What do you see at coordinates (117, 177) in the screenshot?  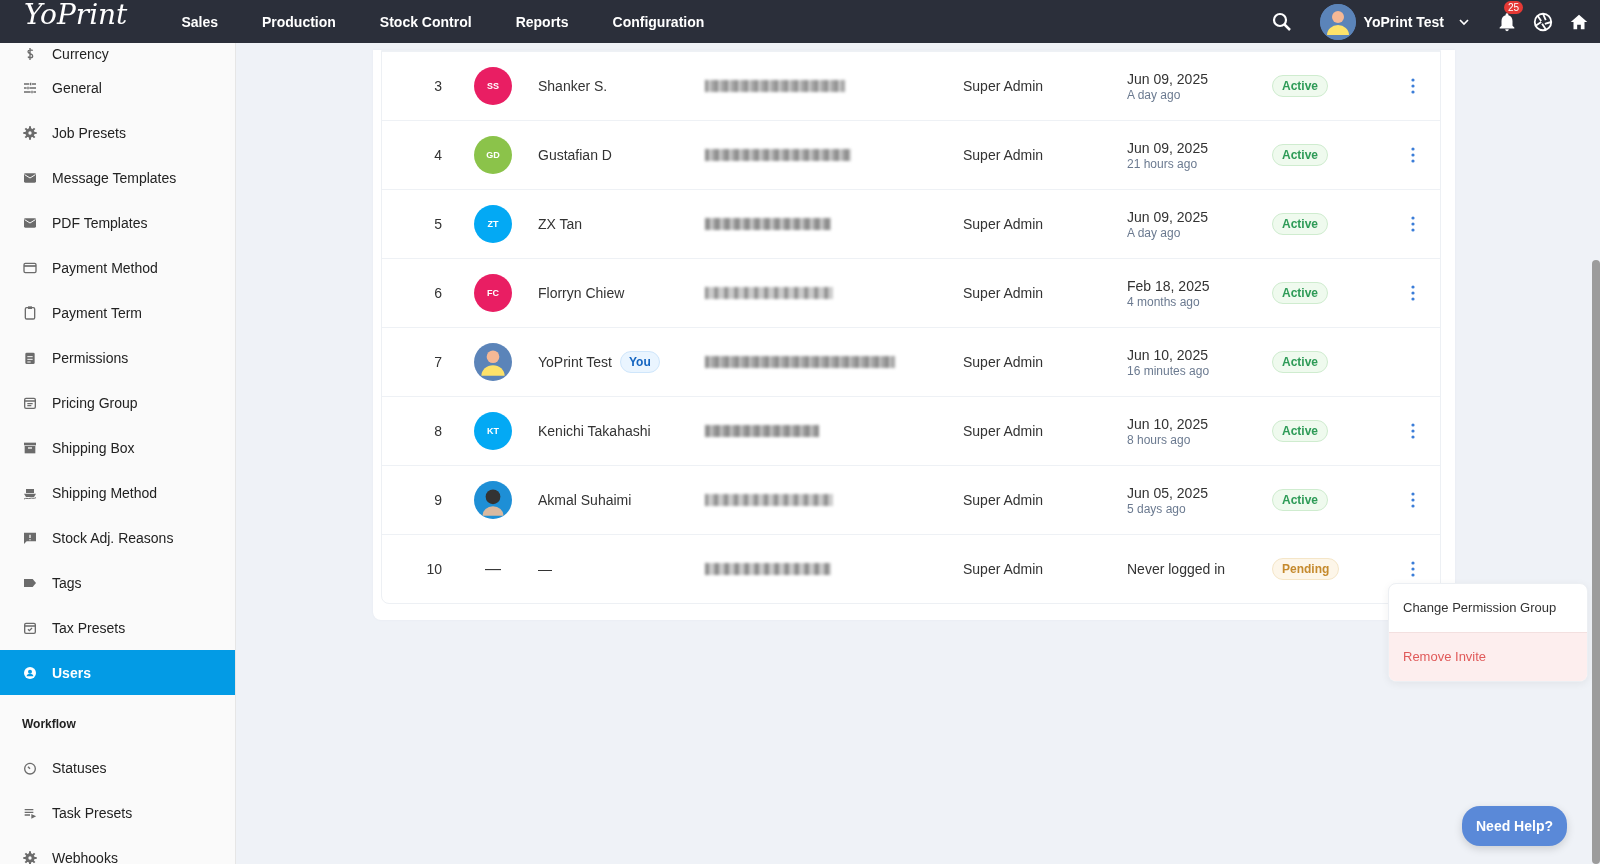 I see `sidebar-item: Message Templates` at bounding box center [117, 177].